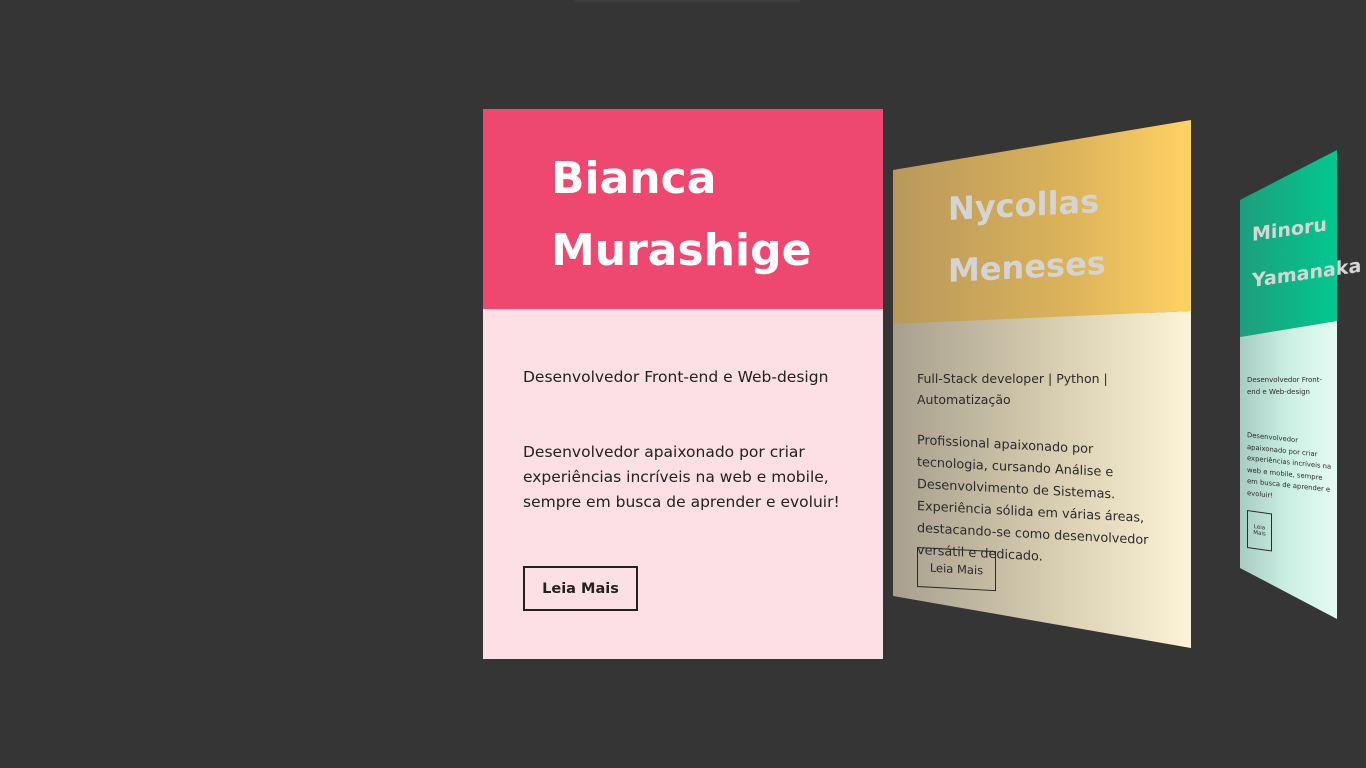  I want to click on card-title: Nycollas Meneses, so click(1027, 236).